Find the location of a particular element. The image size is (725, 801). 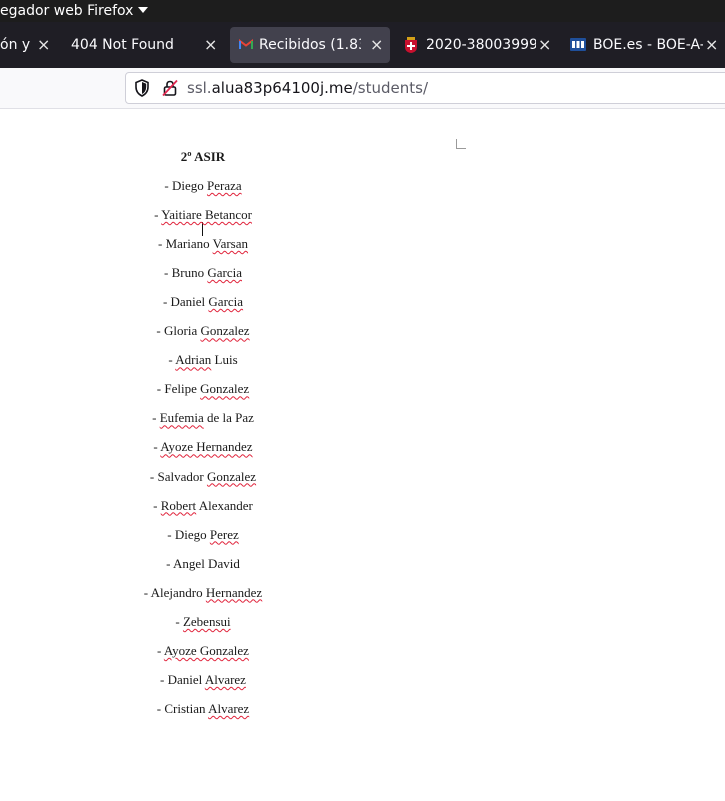

spellcheck-underline: Robert is located at coordinates (178, 505).